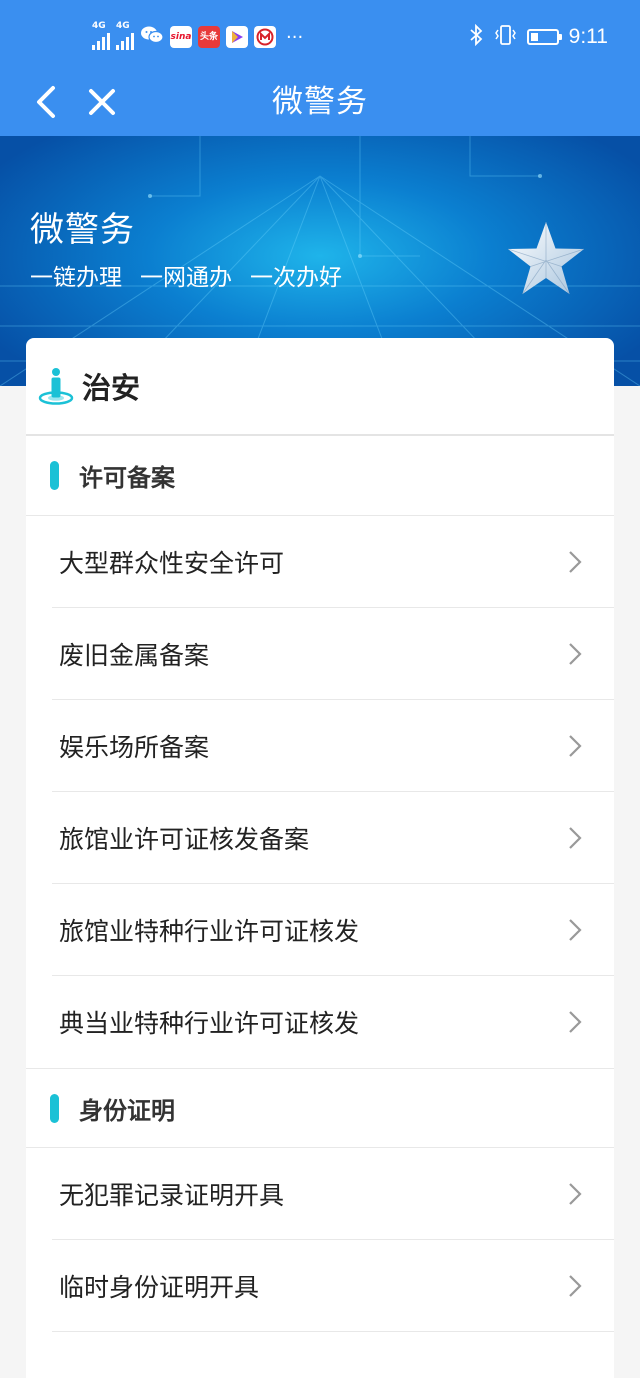 This screenshot has width=640, height=1378. What do you see at coordinates (99, 26) in the screenshot?
I see `network-type-1: 4G` at bounding box center [99, 26].